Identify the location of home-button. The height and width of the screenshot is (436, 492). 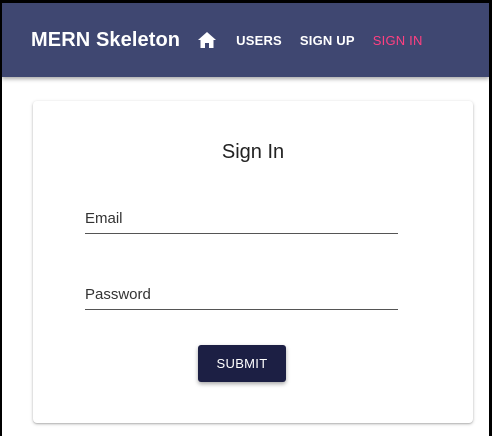
(207, 40).